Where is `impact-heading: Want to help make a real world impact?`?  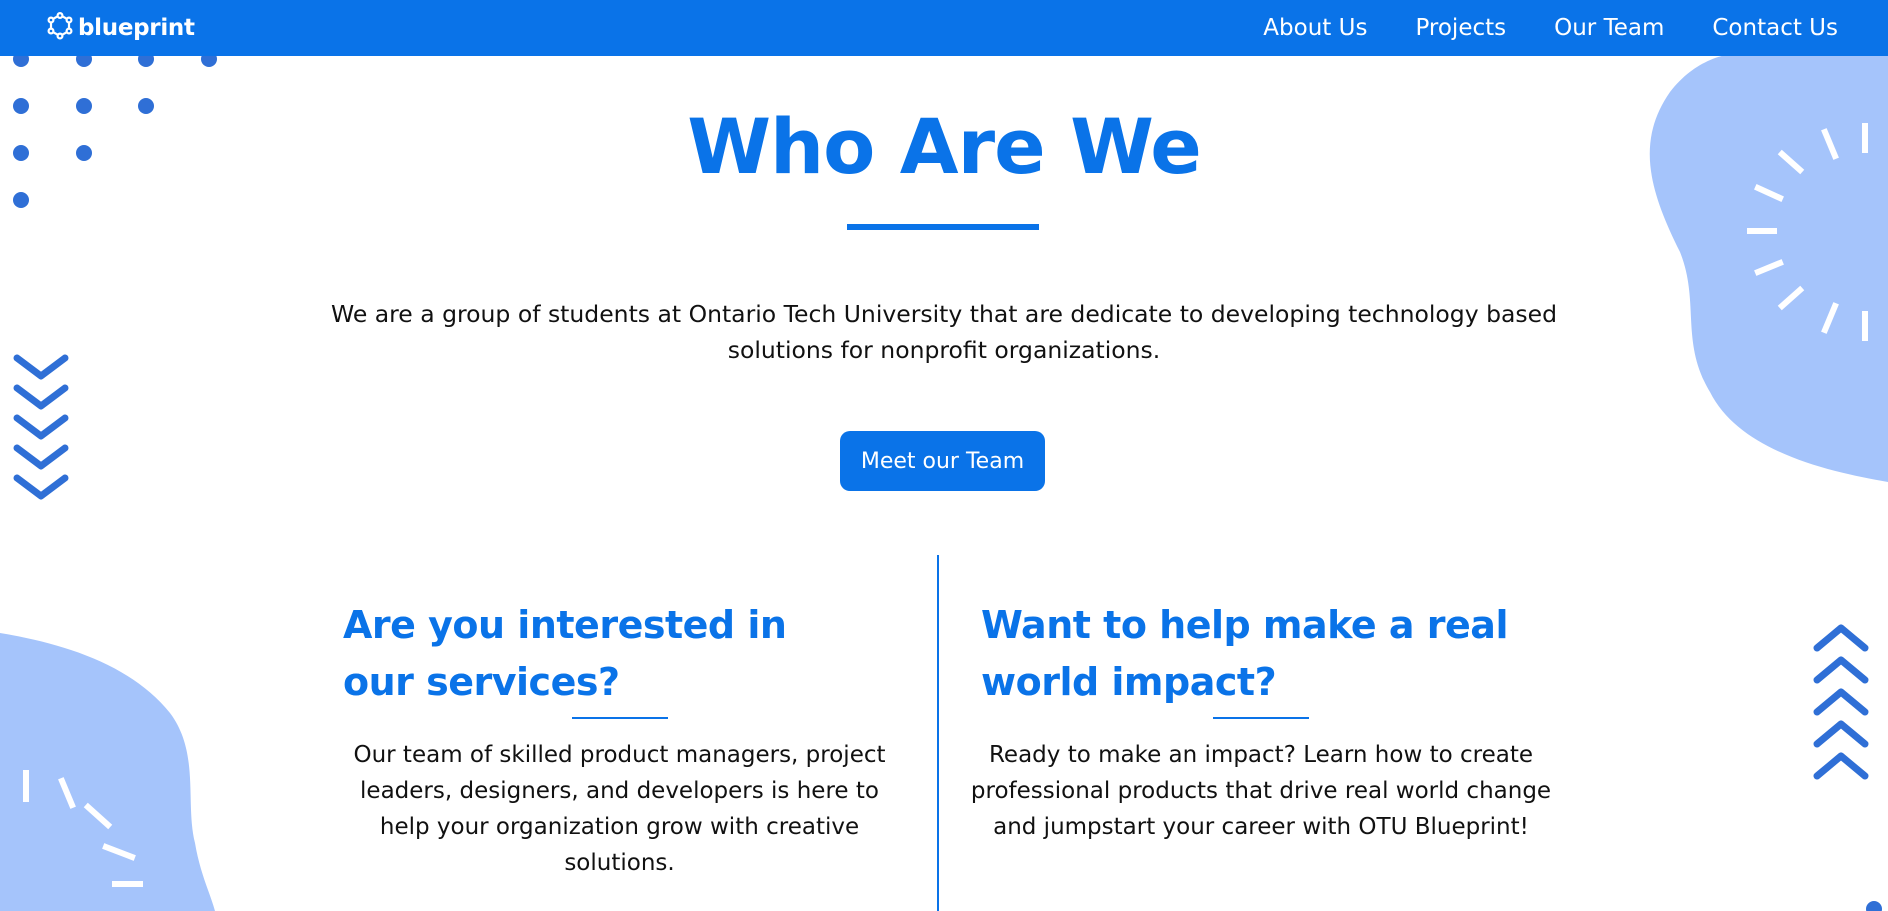 impact-heading: Want to help make a real world impact? is located at coordinates (1244, 653).